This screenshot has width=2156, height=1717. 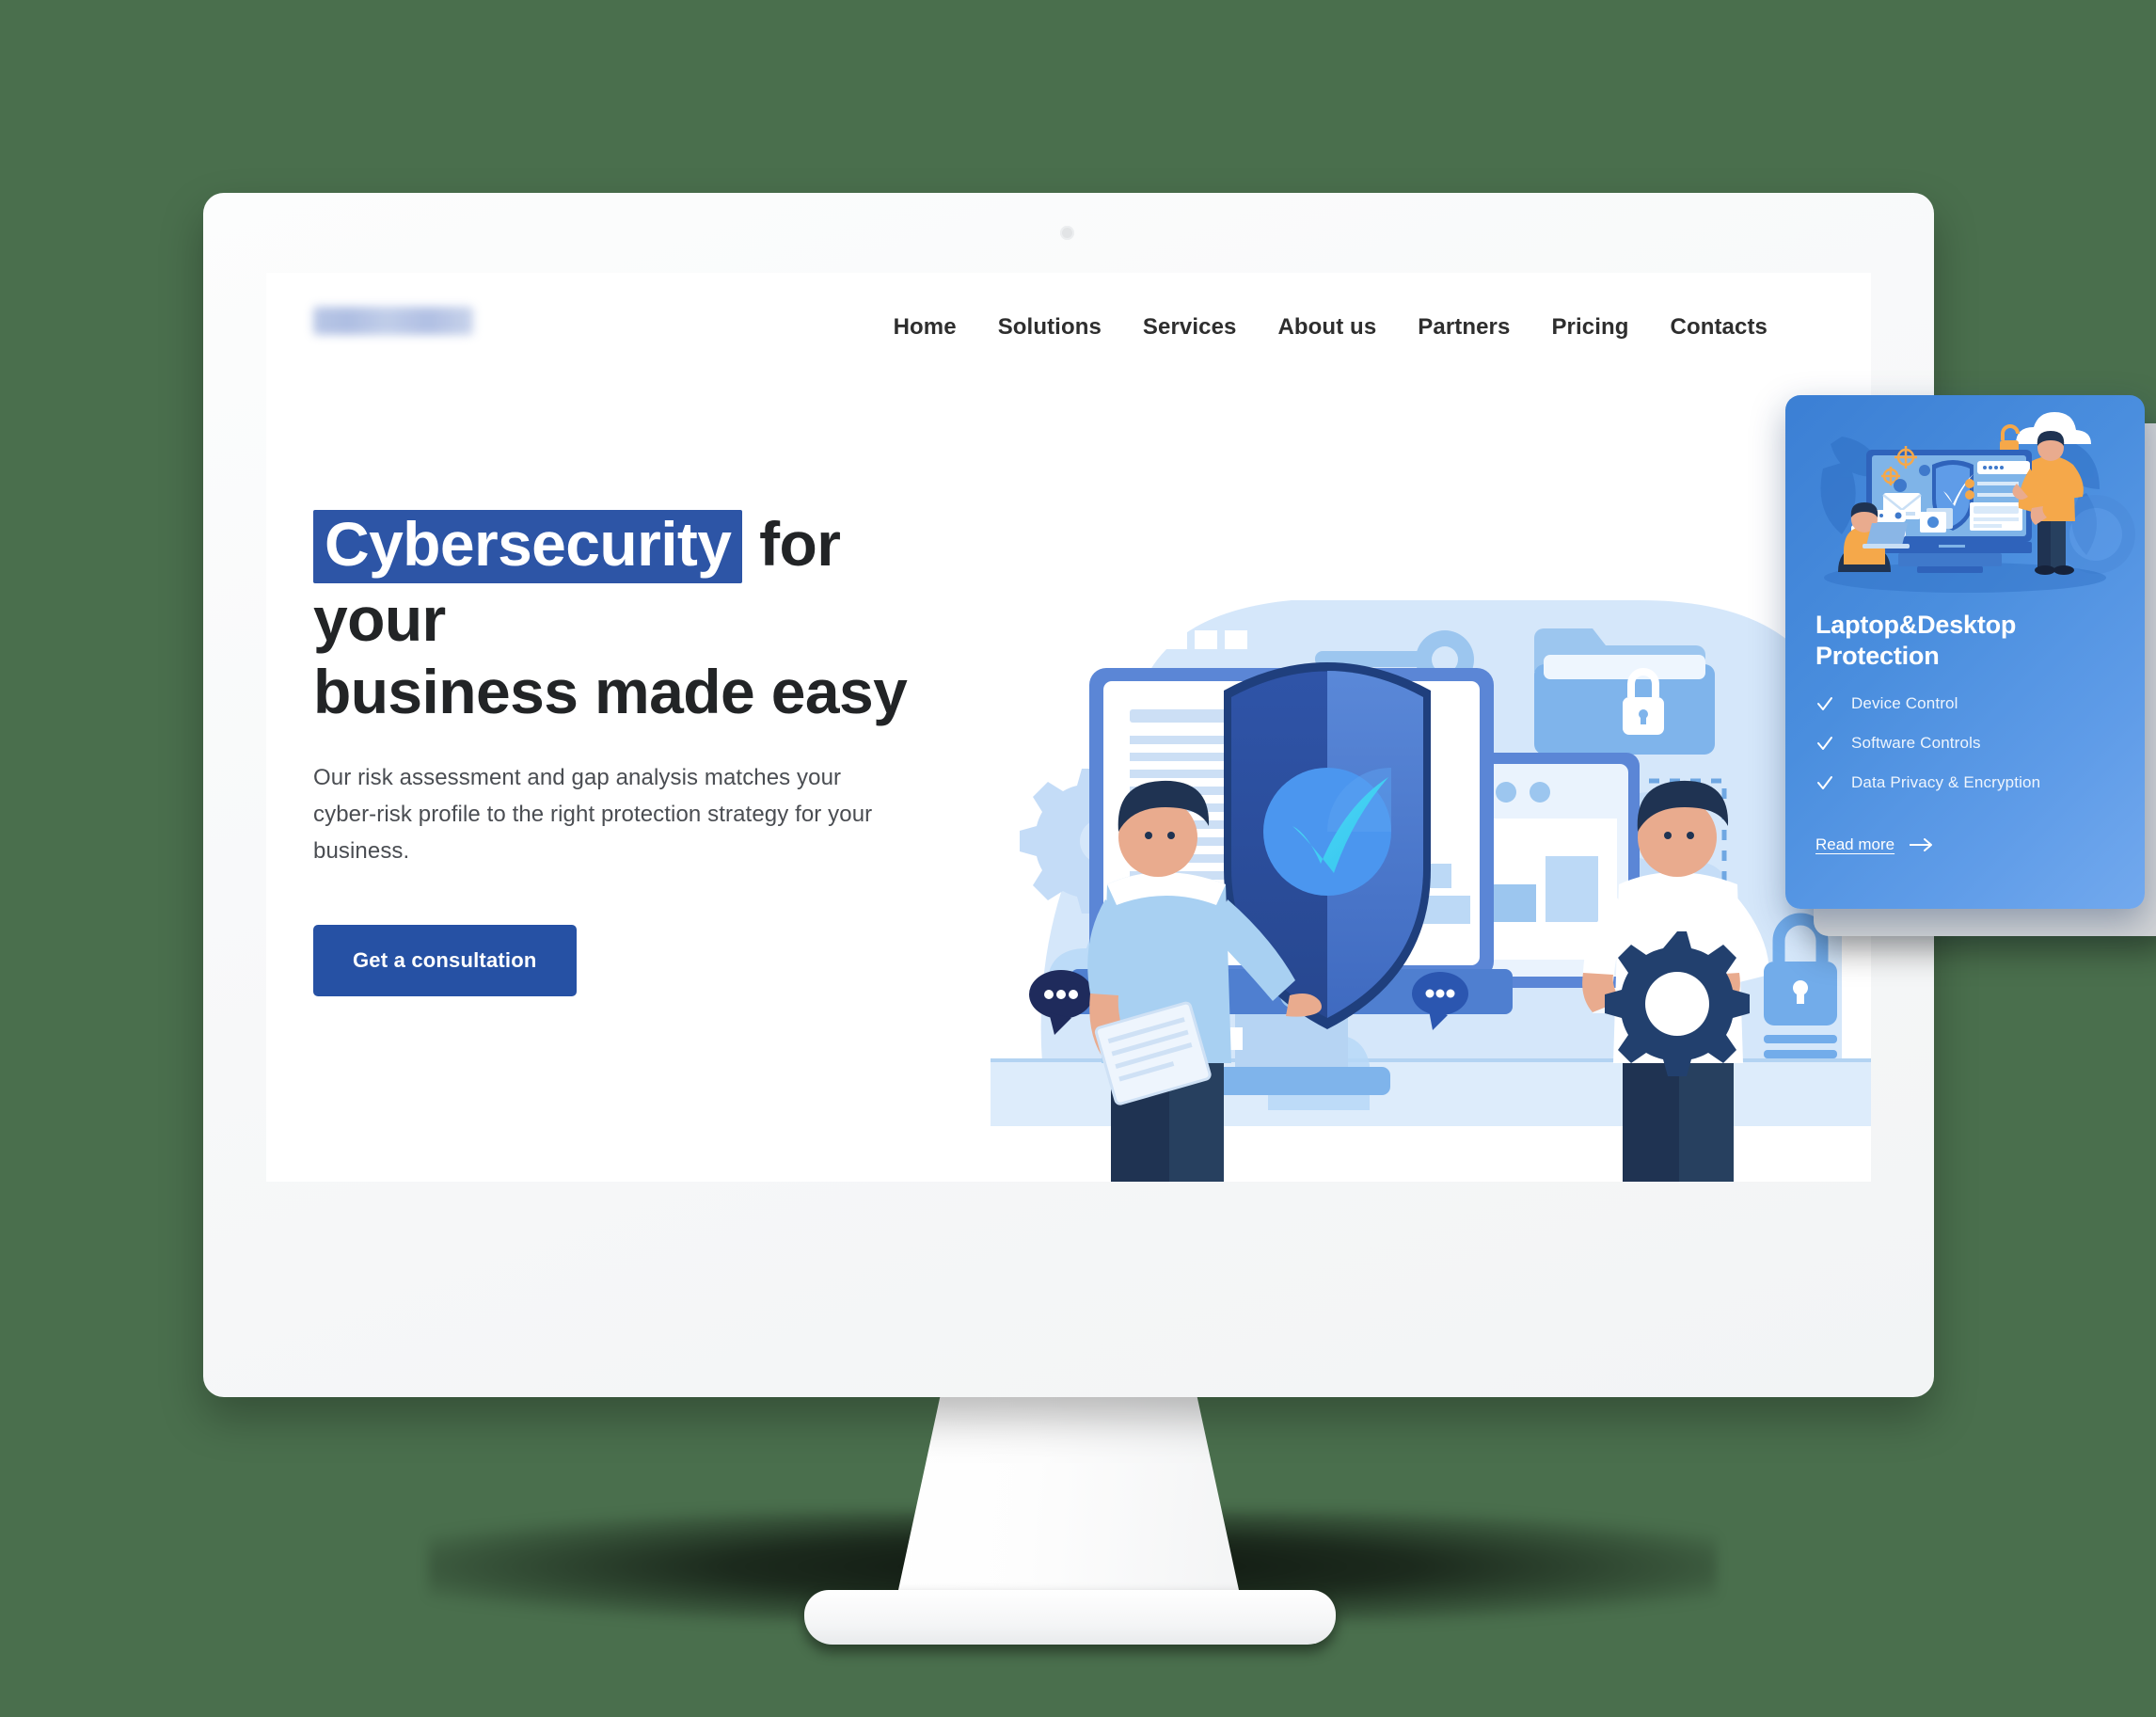 I want to click on read-more-label: Read more, so click(x=1855, y=844).